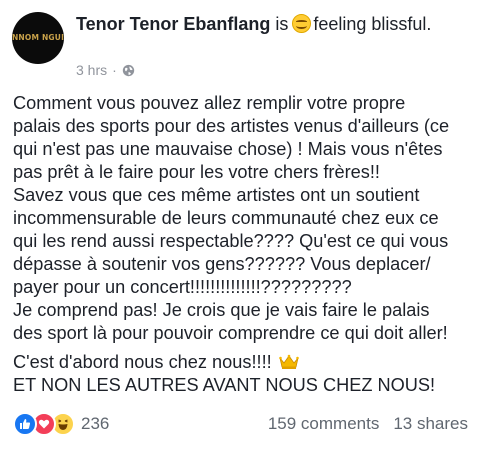 The height and width of the screenshot is (449, 480). I want to click on post-footer: 236 159 comments 13 shares, so click(240, 424).